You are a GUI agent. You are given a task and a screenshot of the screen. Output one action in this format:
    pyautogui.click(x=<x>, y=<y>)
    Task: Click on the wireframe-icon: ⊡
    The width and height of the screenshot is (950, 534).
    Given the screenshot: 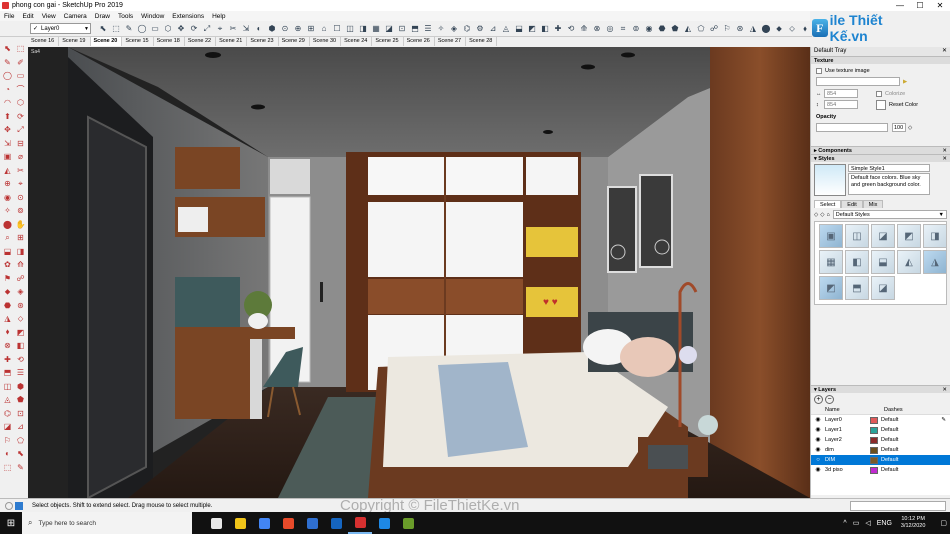 What is the action you would take?
    pyautogui.click(x=402, y=29)
    